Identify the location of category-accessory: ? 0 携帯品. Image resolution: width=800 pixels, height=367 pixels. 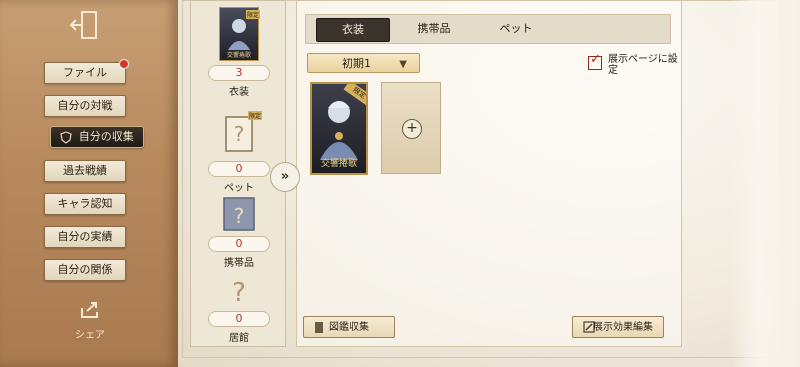
(239, 232).